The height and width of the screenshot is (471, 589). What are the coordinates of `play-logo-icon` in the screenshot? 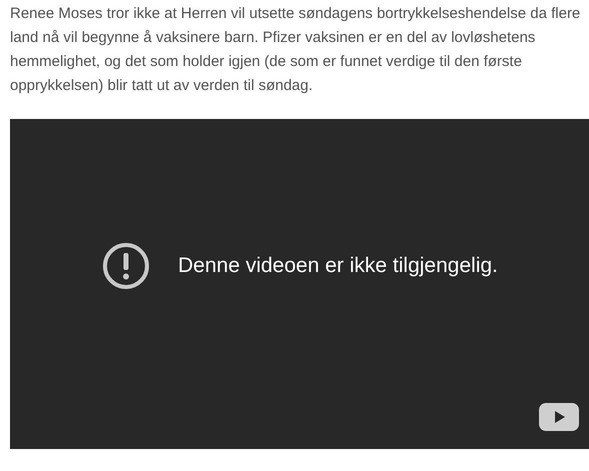 It's located at (559, 417).